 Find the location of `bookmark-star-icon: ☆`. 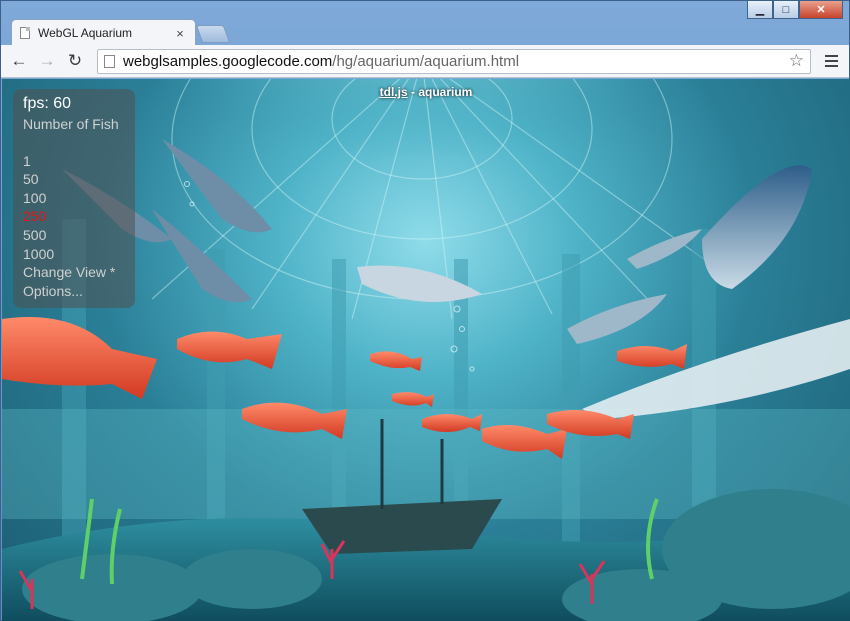

bookmark-star-icon: ☆ is located at coordinates (796, 61).